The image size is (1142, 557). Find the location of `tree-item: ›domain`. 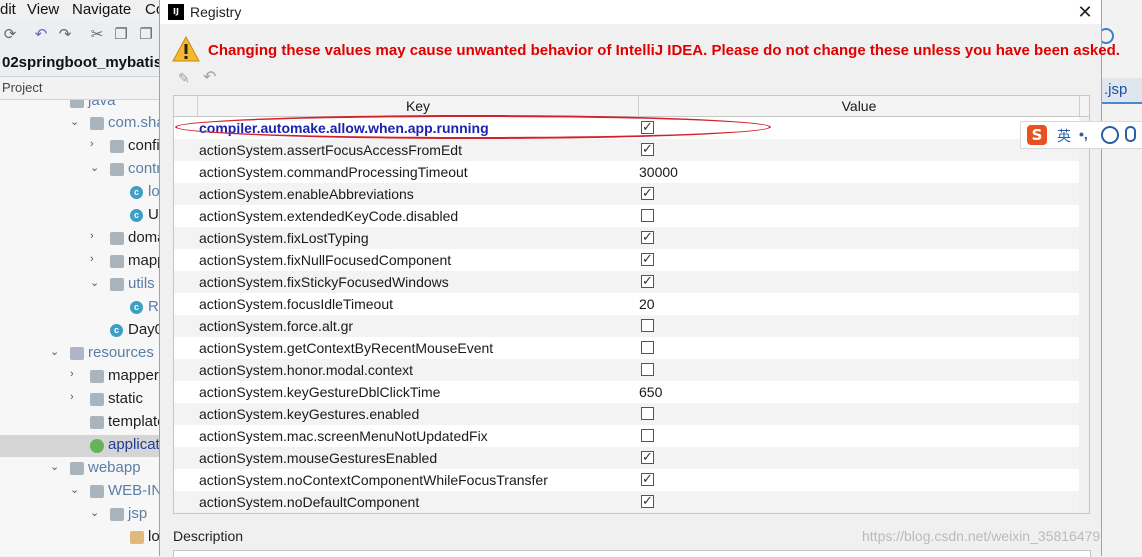

tree-item: ›domain is located at coordinates (85, 239).